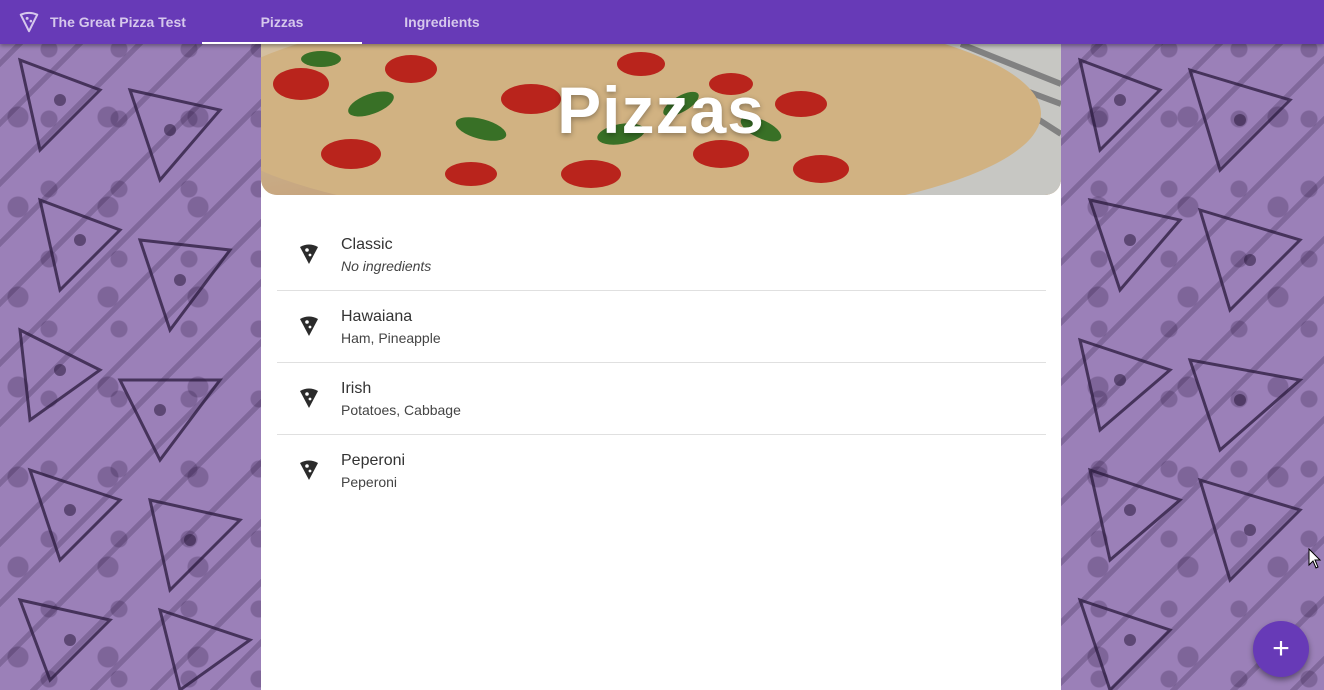  I want to click on add-icon: +, so click(1281, 648).